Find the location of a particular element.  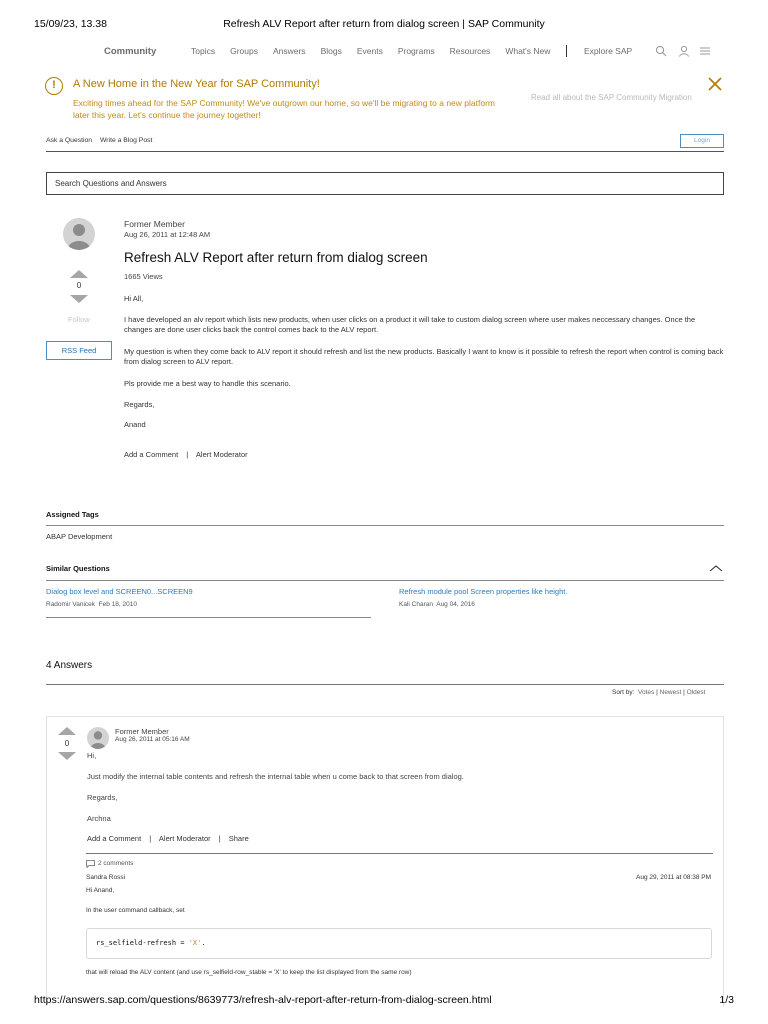

answer-paragraph: Hi, is located at coordinates (92, 755).